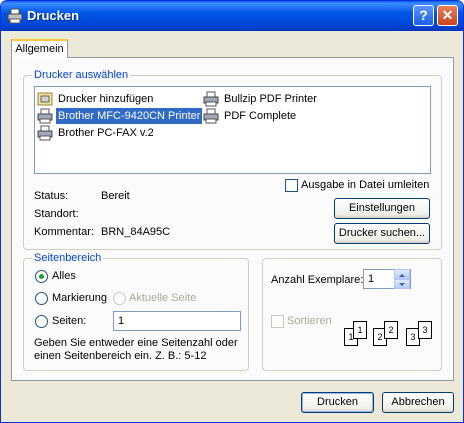 This screenshot has height=423, width=464. Describe the element at coordinates (402, 284) in the screenshot. I see `spin-down-arrow-icon` at that location.